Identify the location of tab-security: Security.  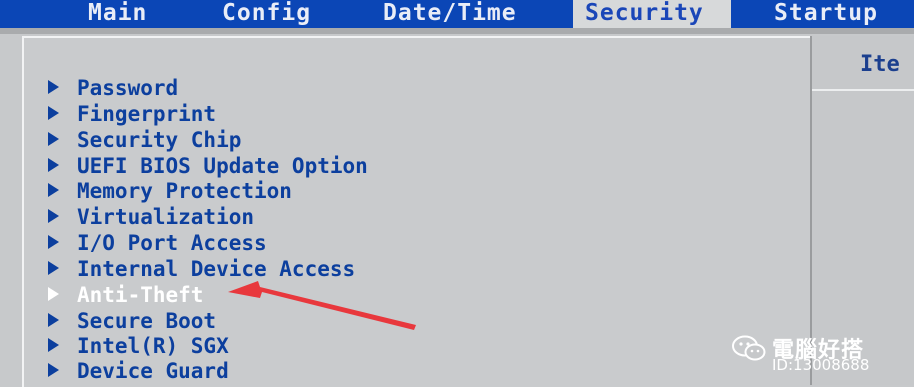
(652, 14).